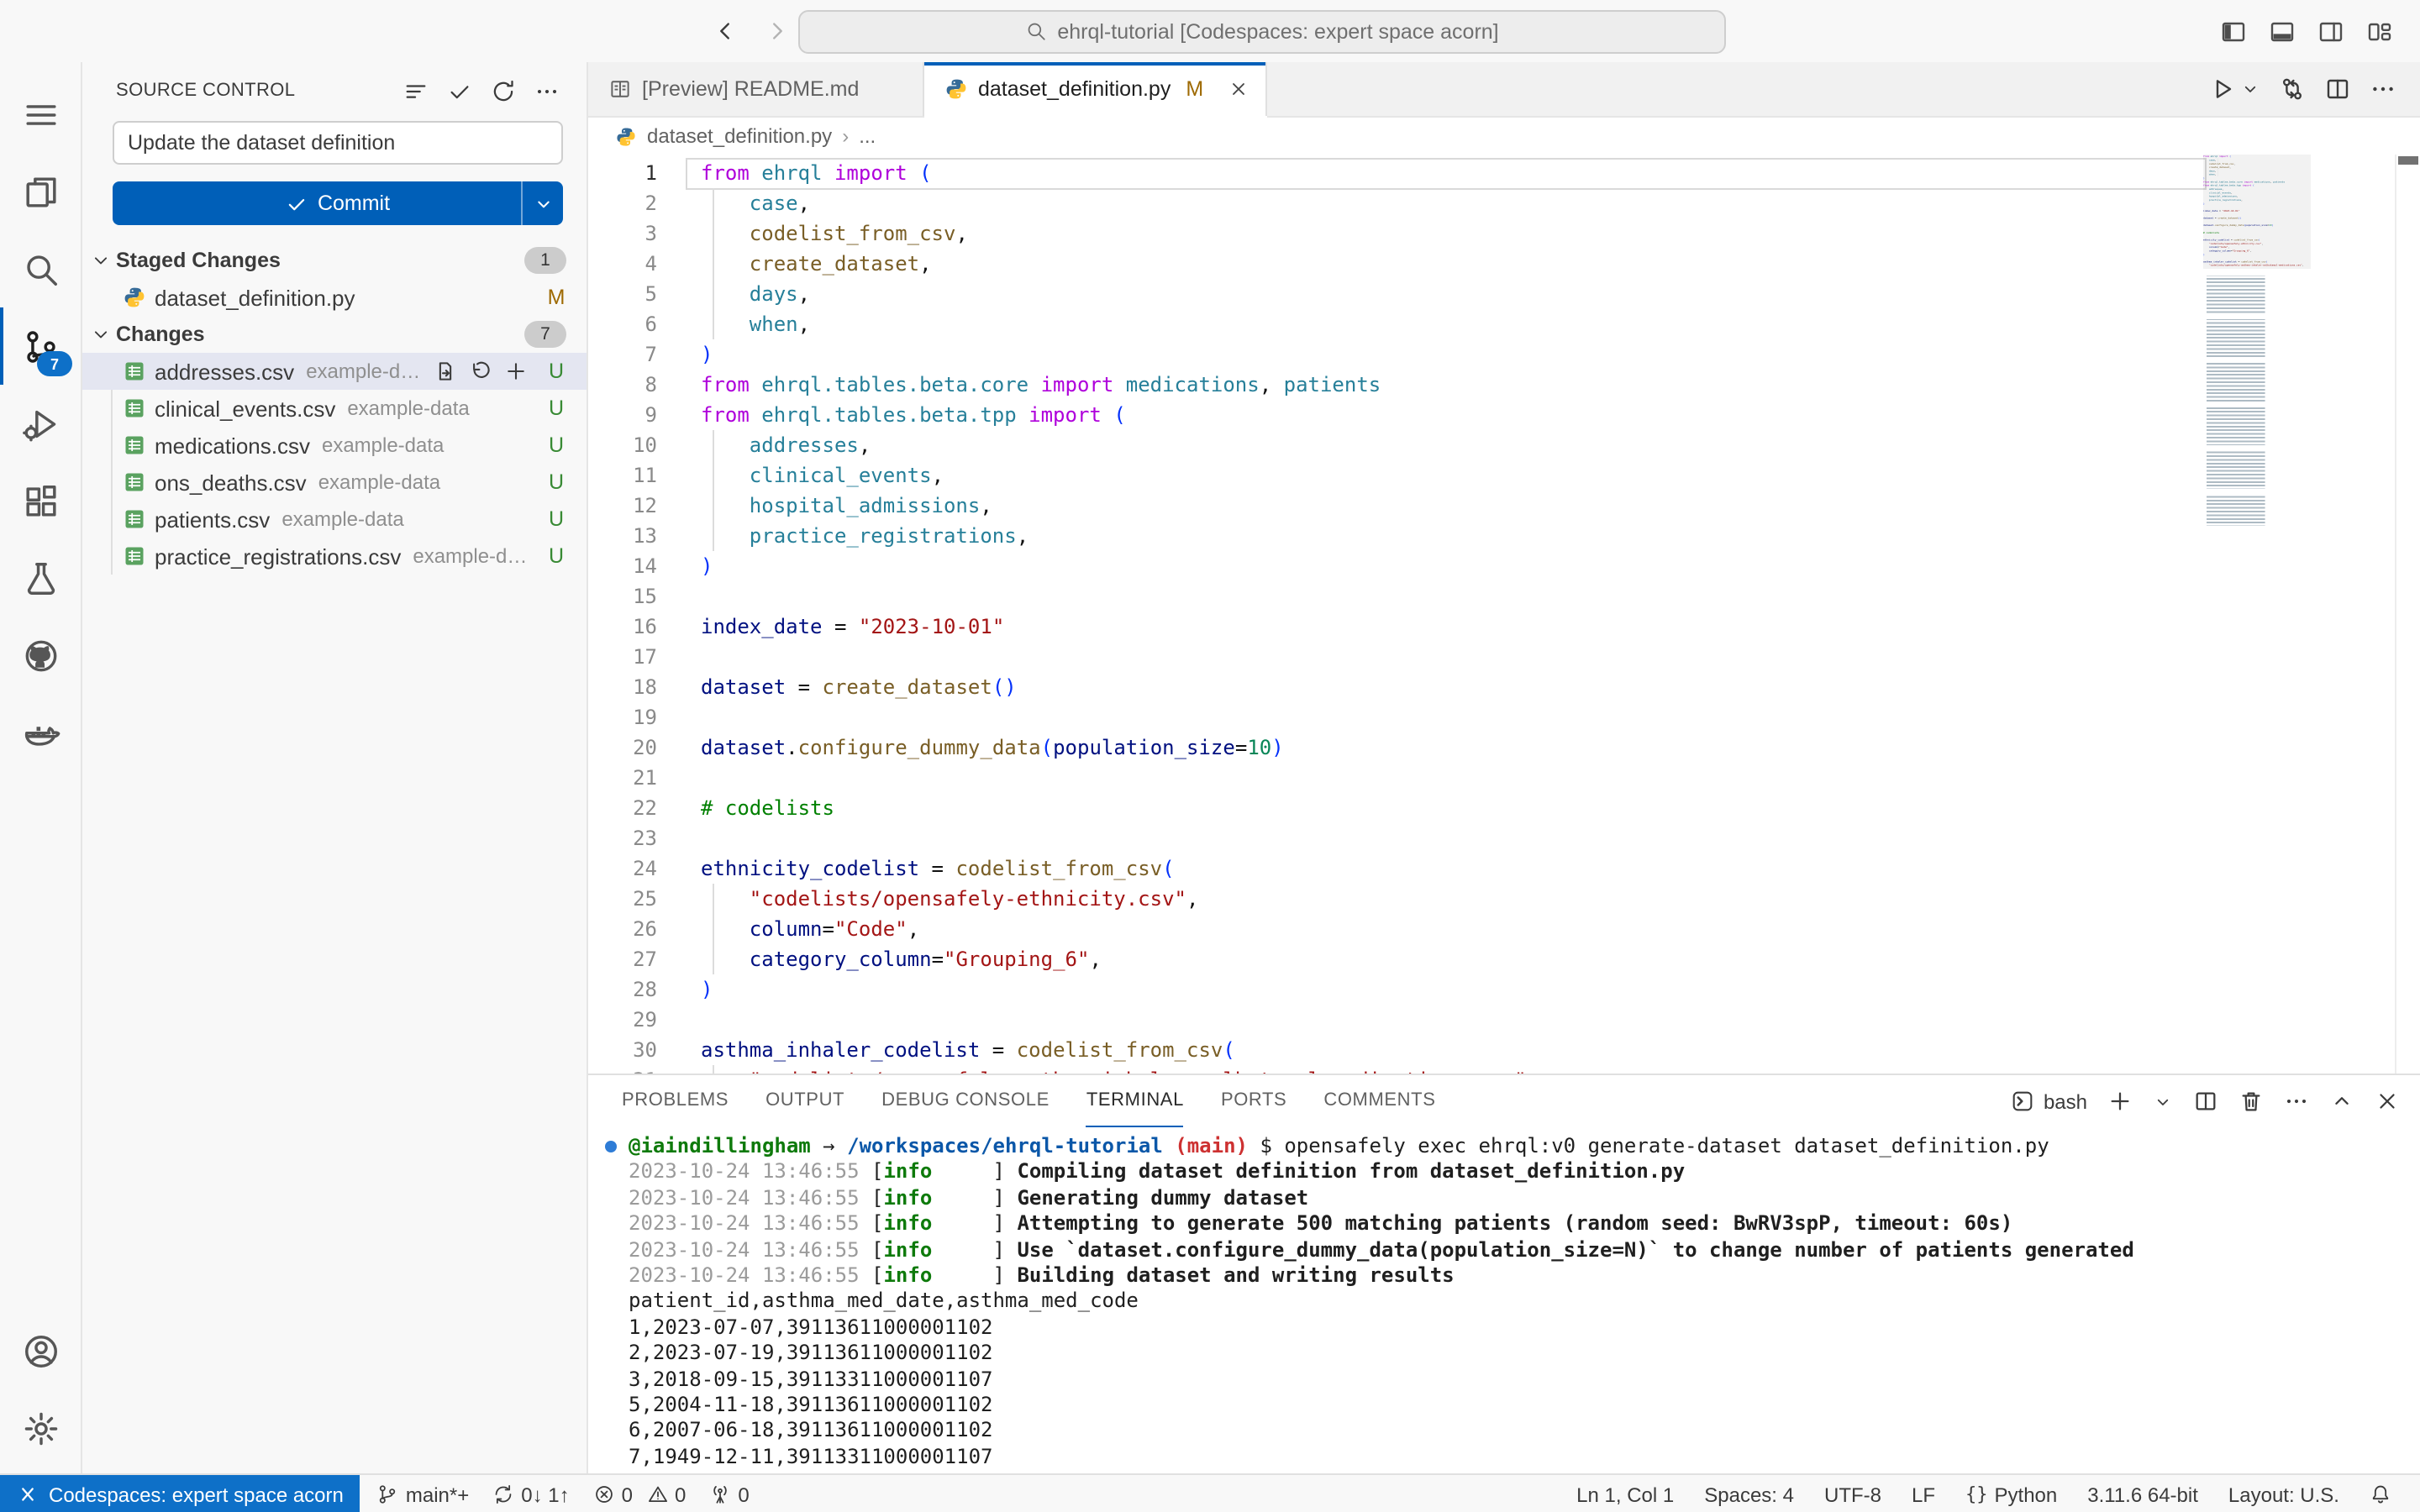  Describe the element at coordinates (334, 297) in the screenshot. I see `scm-file-row: dataset_definition.py M` at that location.